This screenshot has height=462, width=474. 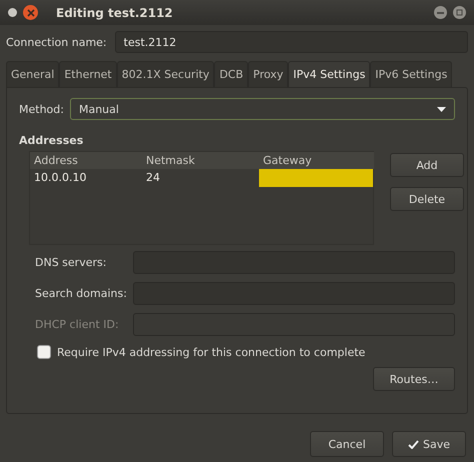 What do you see at coordinates (88, 74) in the screenshot?
I see `tab: Ethernet` at bounding box center [88, 74].